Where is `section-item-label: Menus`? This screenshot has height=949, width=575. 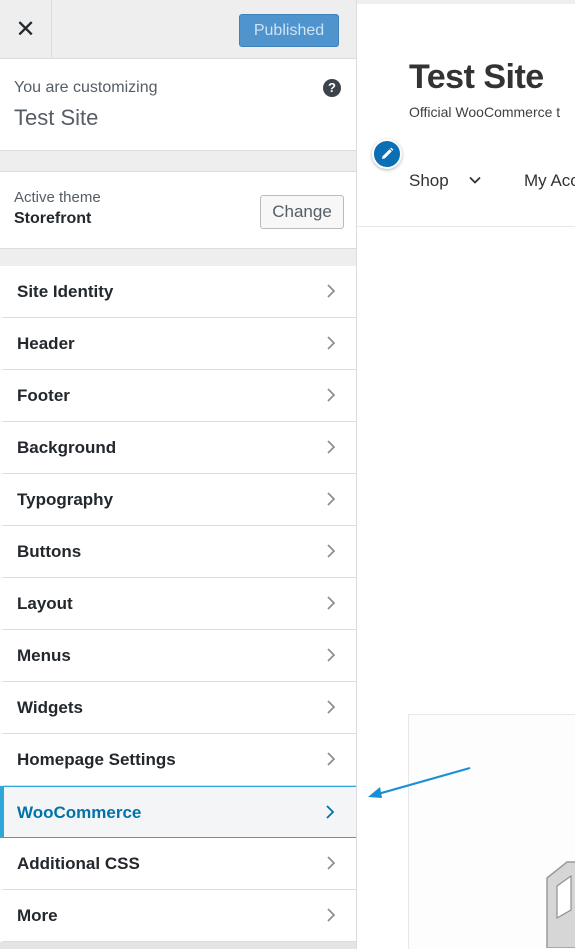
section-item-label: Menus is located at coordinates (44, 655).